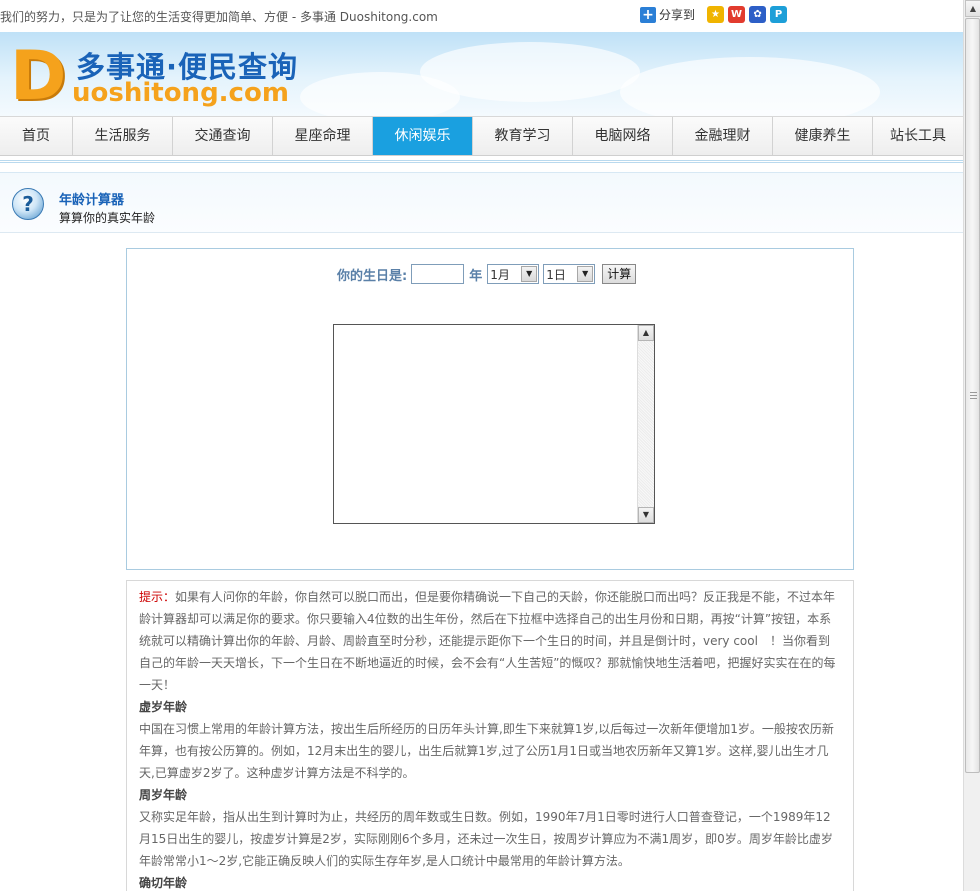 The height and width of the screenshot is (891, 980). What do you see at coordinates (36, 136) in the screenshot?
I see `nav-item-home: 首页` at bounding box center [36, 136].